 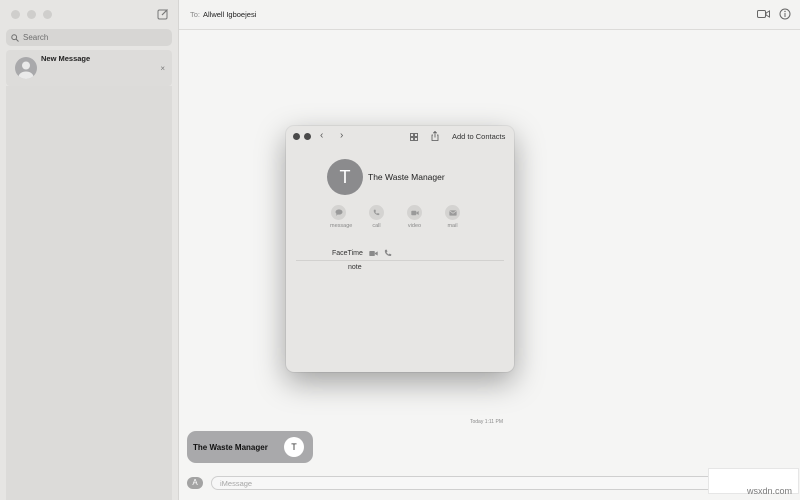 What do you see at coordinates (452, 212) in the screenshot?
I see `mail-icon` at bounding box center [452, 212].